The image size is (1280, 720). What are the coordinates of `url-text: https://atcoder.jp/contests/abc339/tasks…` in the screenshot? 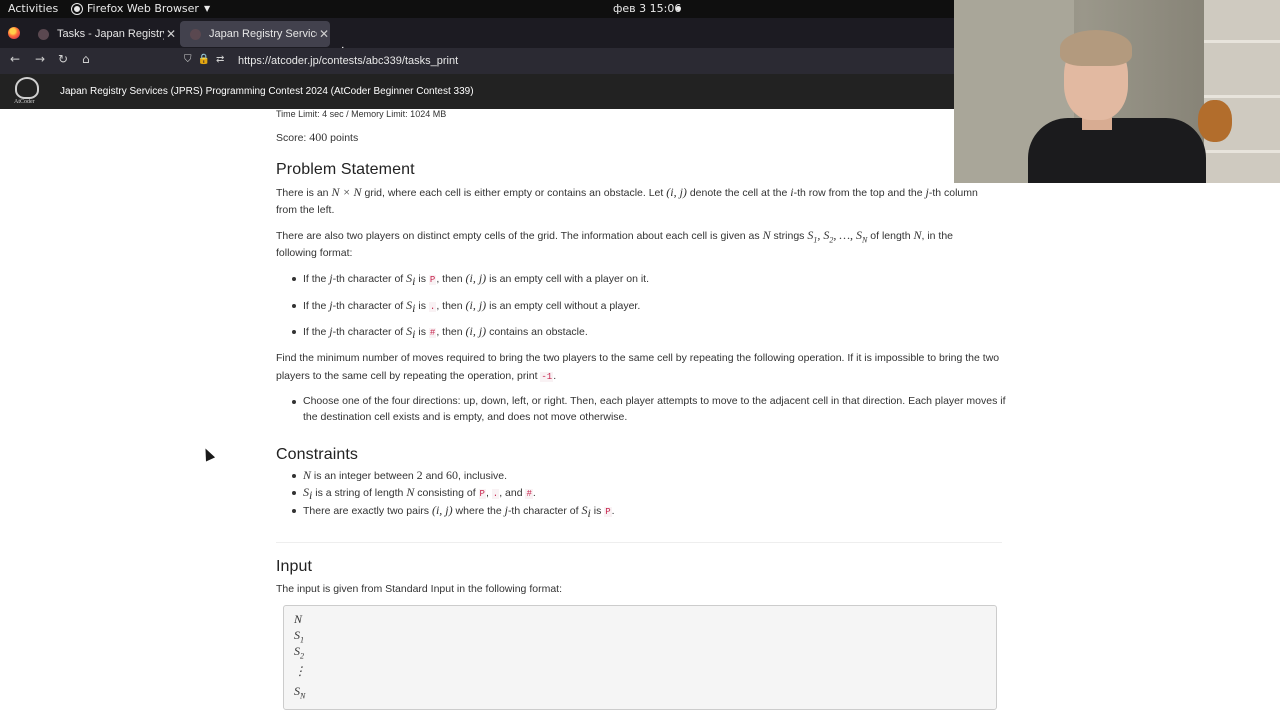 It's located at (348, 61).